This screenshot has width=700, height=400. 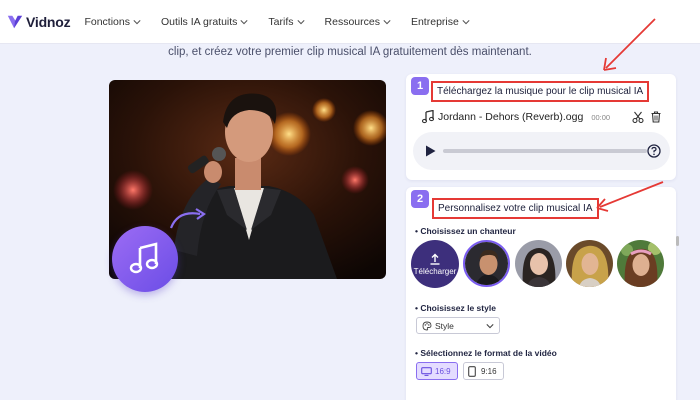 I want to click on nav-item-ressources: Ressources, so click(x=358, y=22).